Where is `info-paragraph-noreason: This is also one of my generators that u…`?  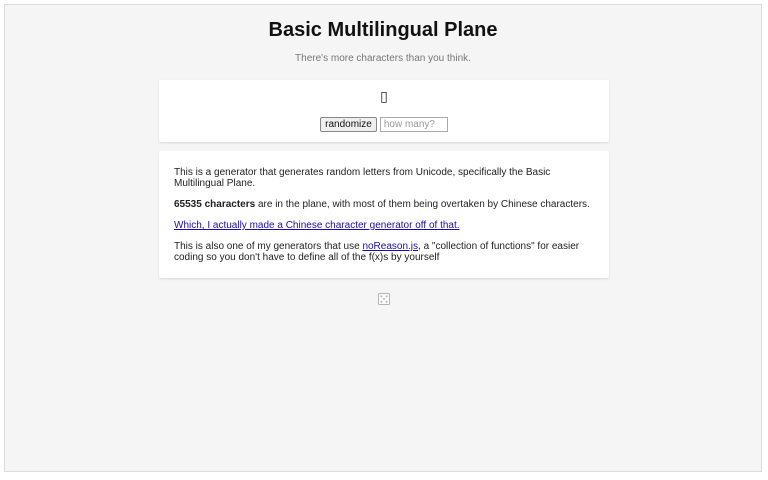 info-paragraph-noreason: This is also one of my generators that u… is located at coordinates (384, 252).